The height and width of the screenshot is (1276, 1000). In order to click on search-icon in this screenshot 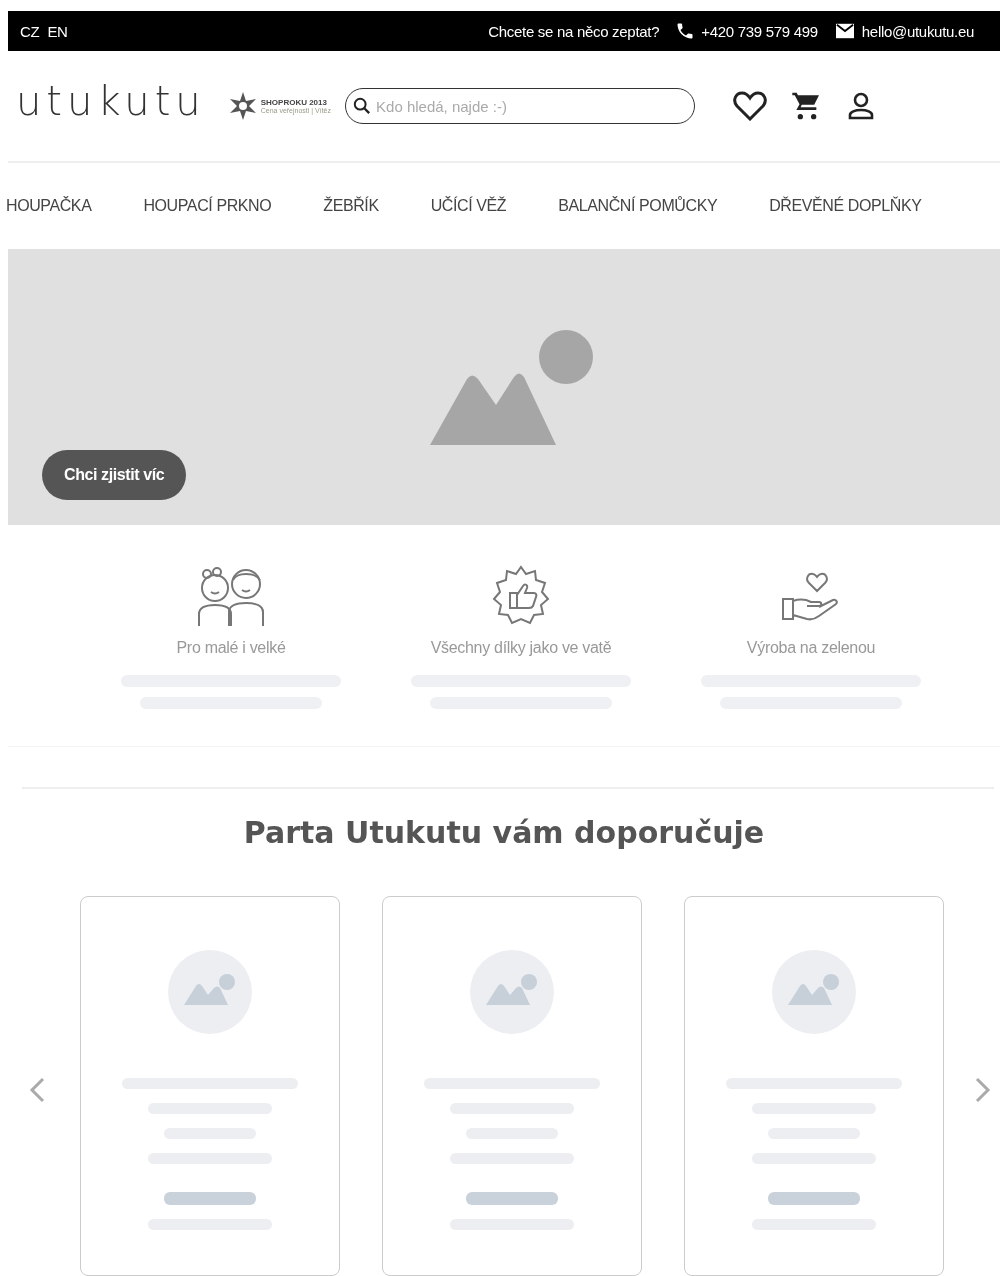, I will do `click(362, 106)`.